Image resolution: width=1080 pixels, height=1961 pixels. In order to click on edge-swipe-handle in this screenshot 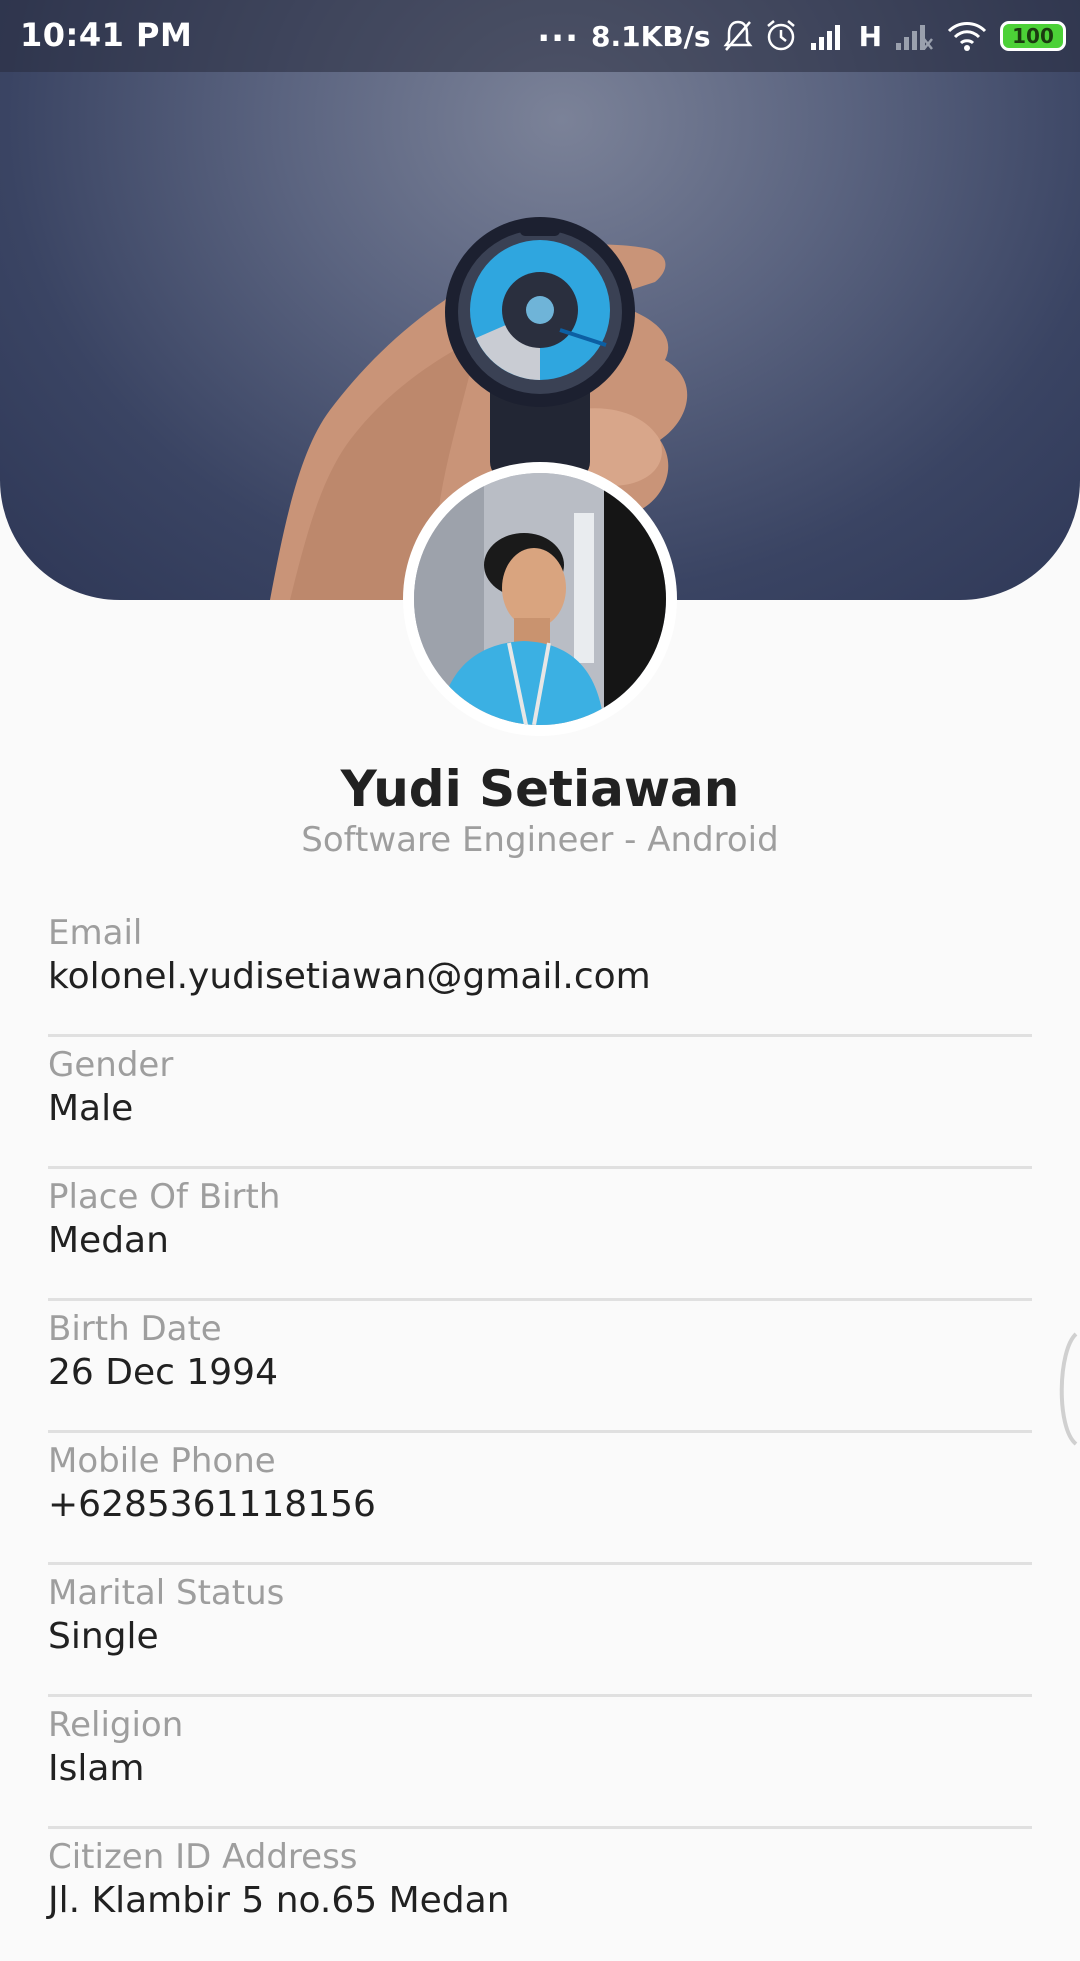, I will do `click(1063, 1389)`.